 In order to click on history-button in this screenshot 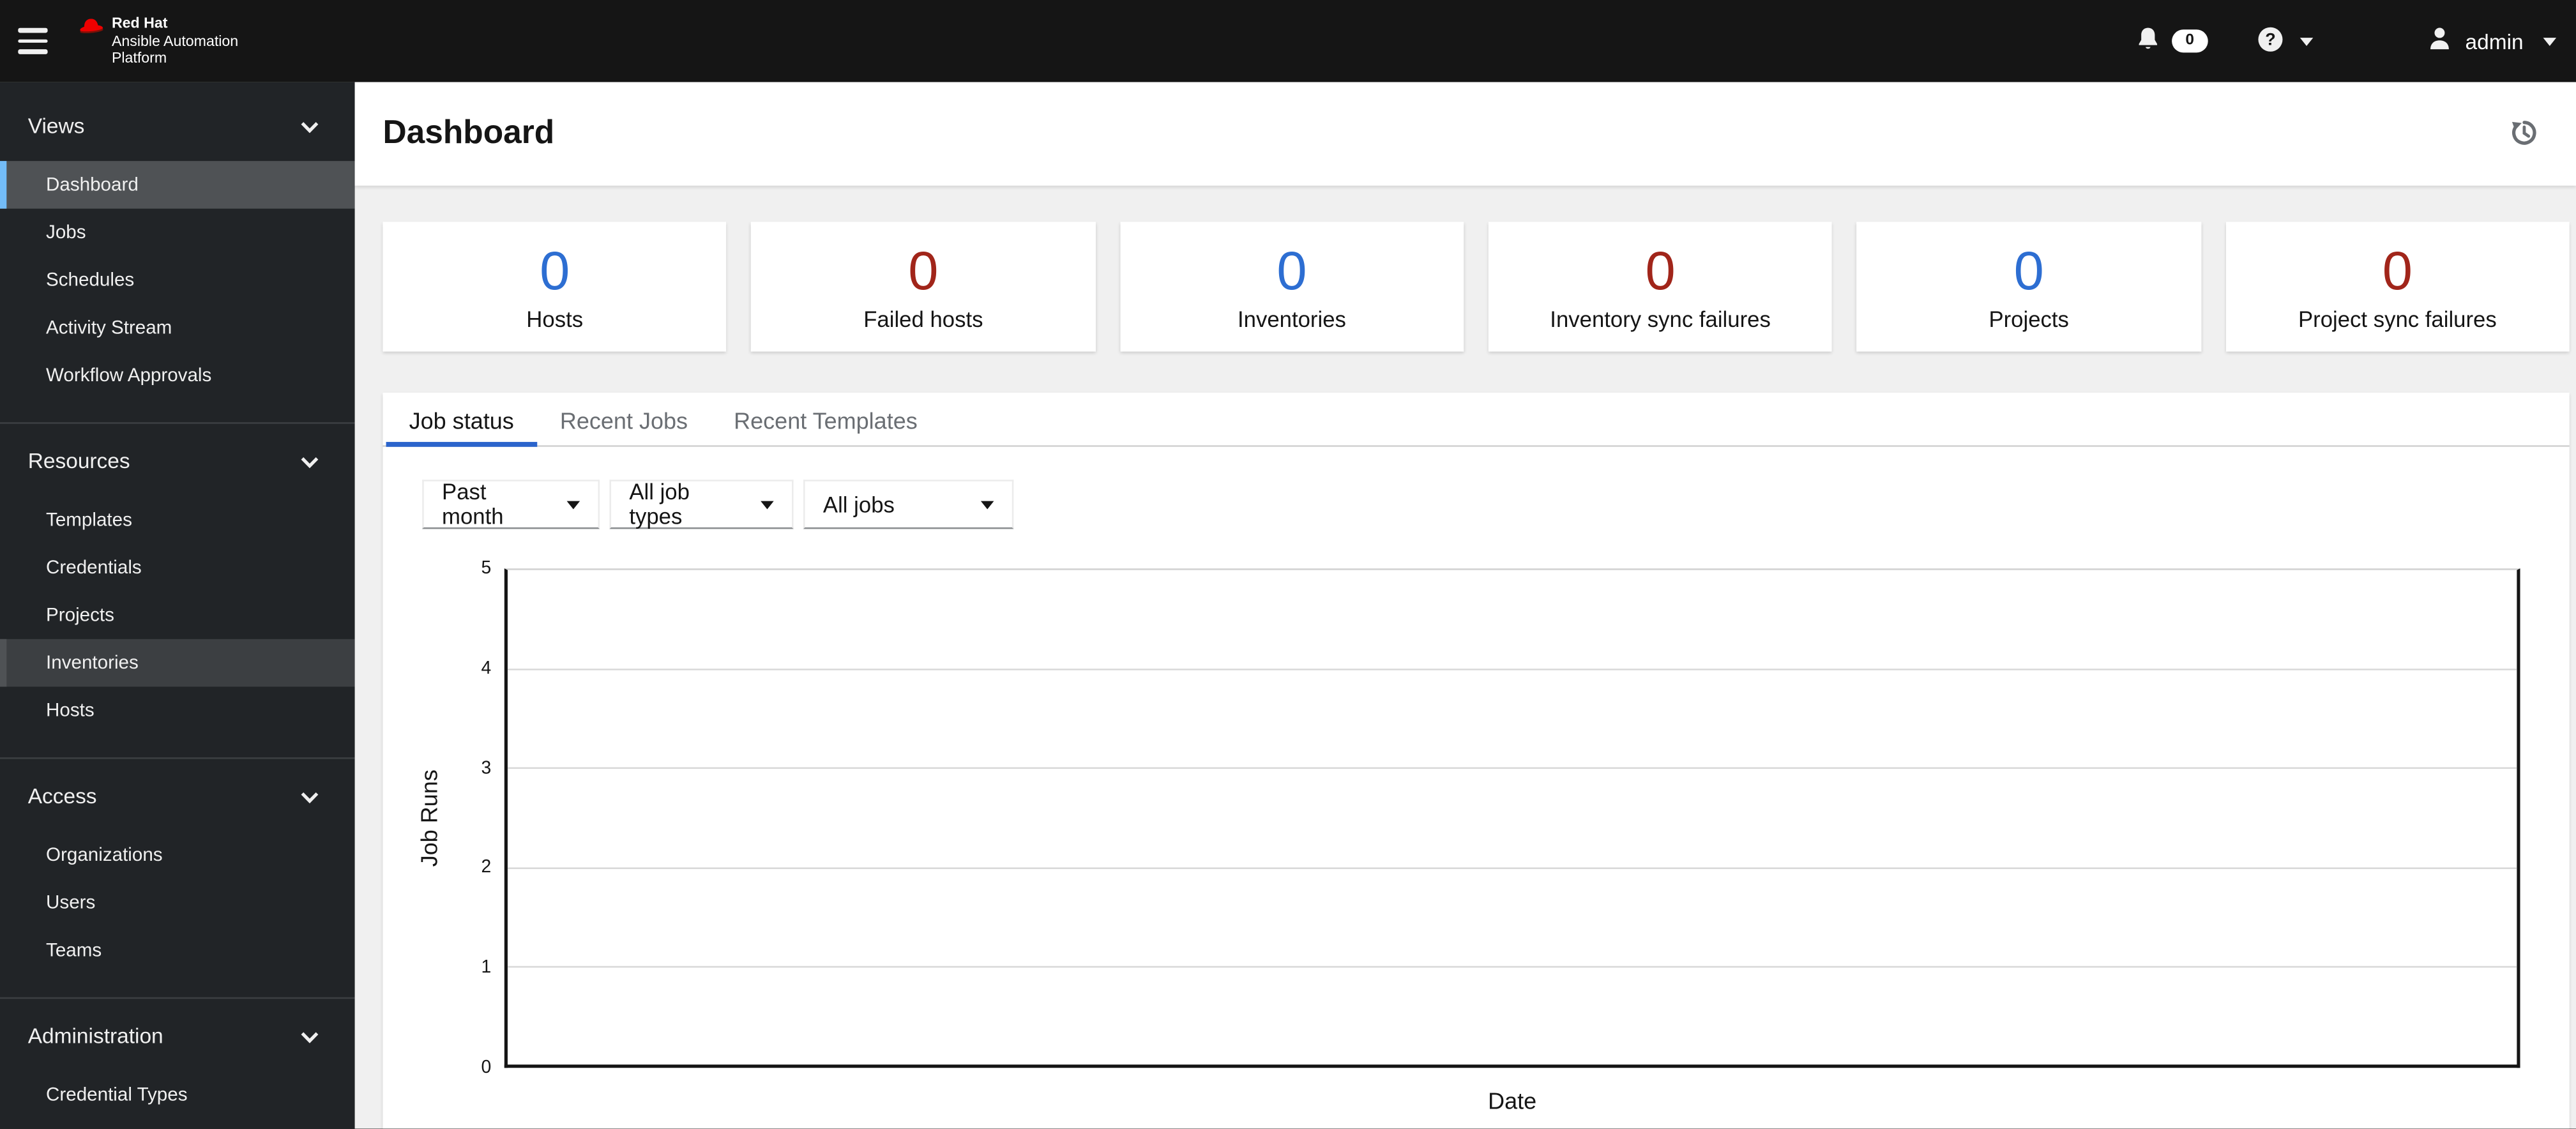, I will do `click(2524, 133)`.